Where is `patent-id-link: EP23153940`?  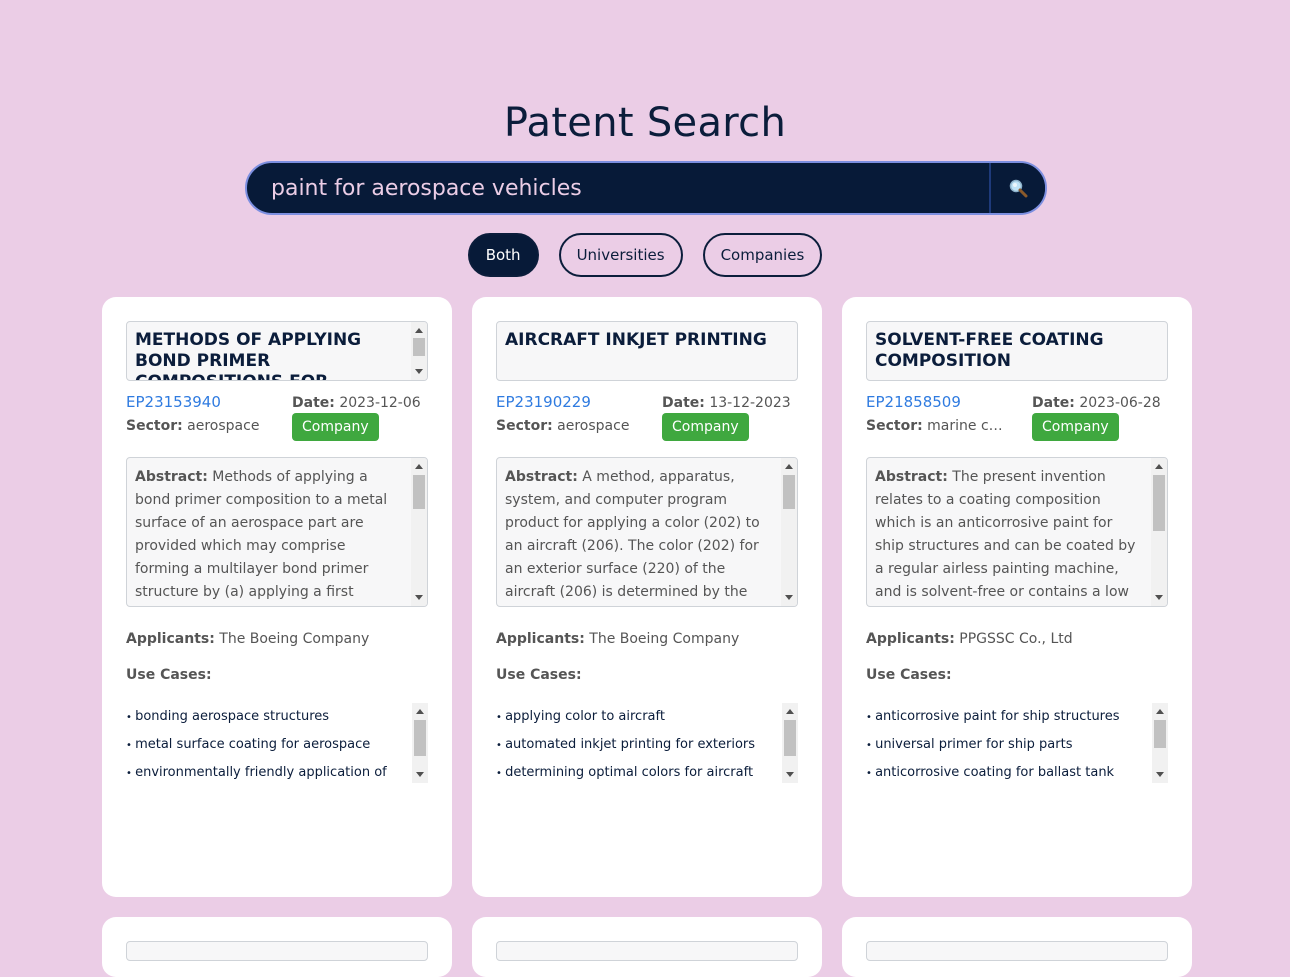
patent-id-link: EP23153940 is located at coordinates (173, 402).